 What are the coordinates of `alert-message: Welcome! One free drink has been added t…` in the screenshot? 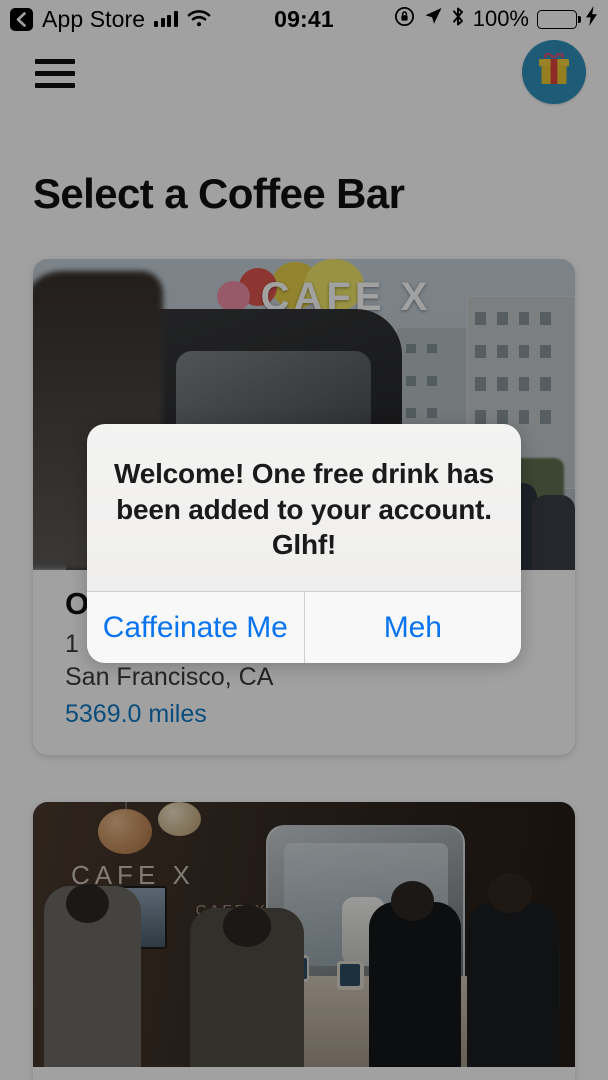 It's located at (304, 509).